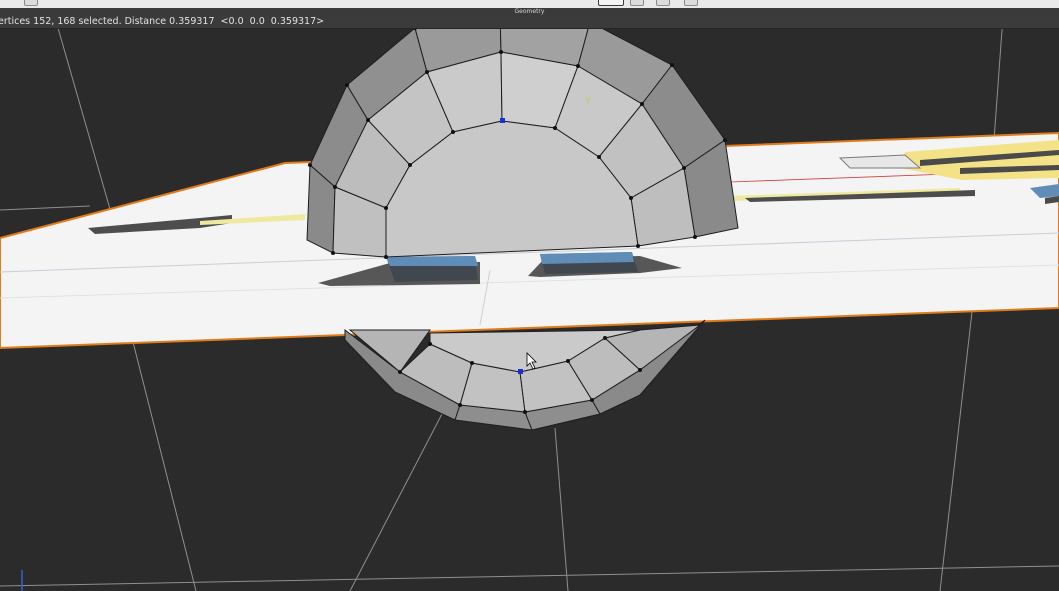 This screenshot has height=591, width=1059. I want to click on panel-title: Geometry, so click(529, 11).